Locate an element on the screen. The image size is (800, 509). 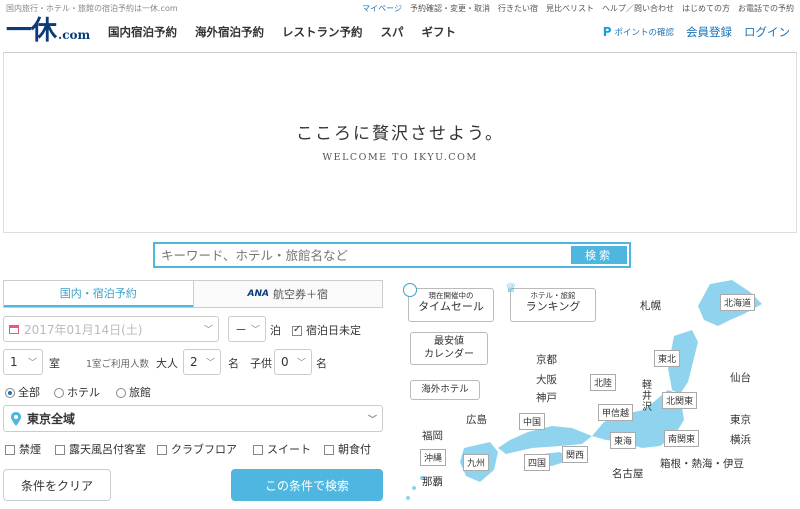
filter-open-air-bath: 露天風呂付客室 is located at coordinates (100, 449).